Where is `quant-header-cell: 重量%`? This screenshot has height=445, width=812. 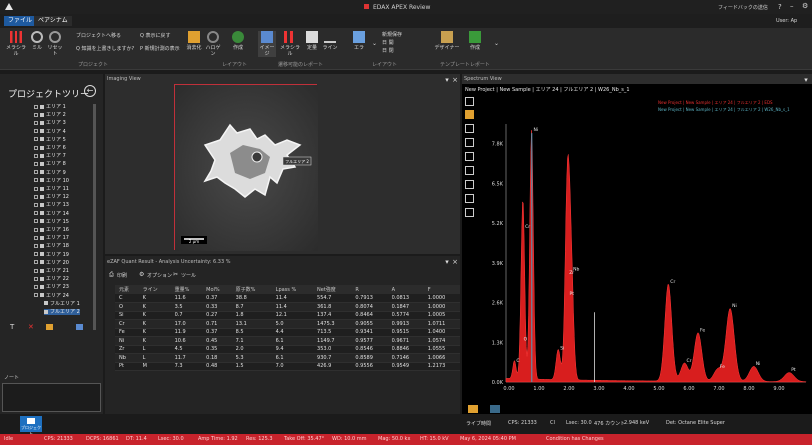 quant-header-cell: 重量% is located at coordinates (186, 289).